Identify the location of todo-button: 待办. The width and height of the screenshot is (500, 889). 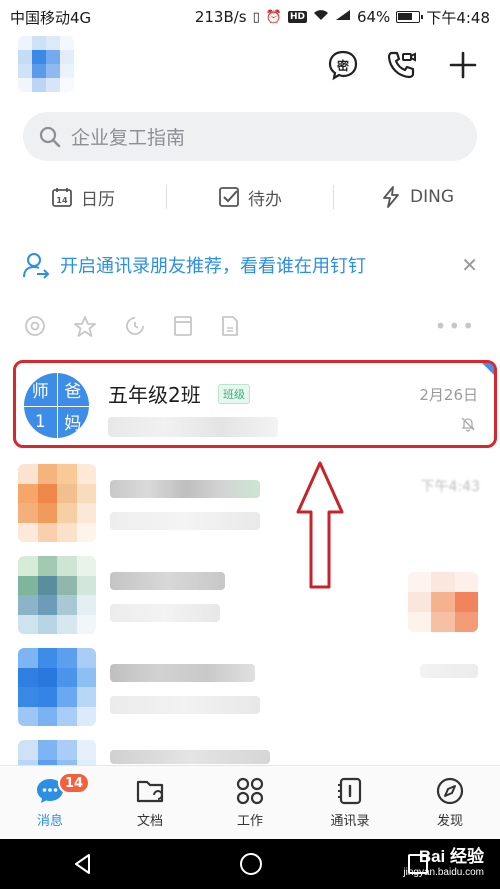
(250, 197).